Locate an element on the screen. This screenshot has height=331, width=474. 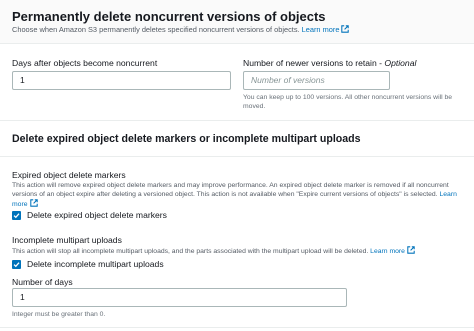
versions-input: Number of versions is located at coordinates (316, 80).